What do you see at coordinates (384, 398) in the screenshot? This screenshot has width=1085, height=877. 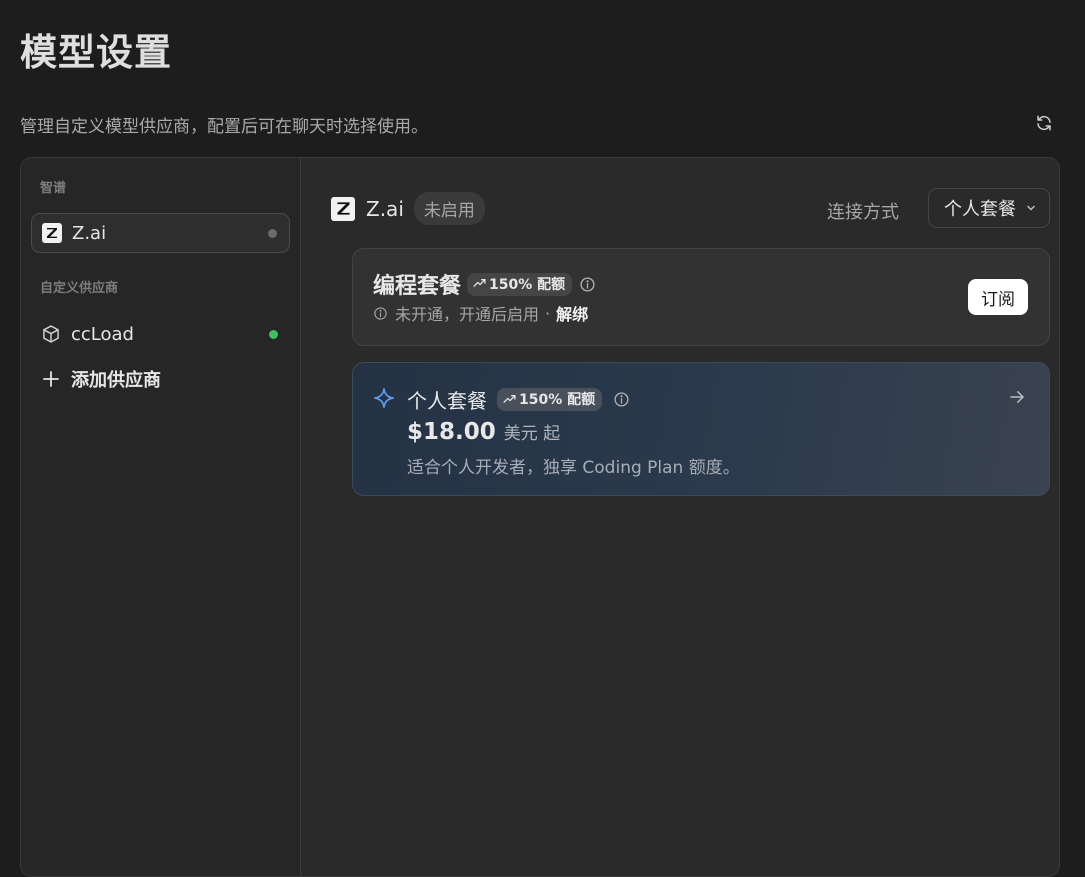 I see `sparkle-icon` at bounding box center [384, 398].